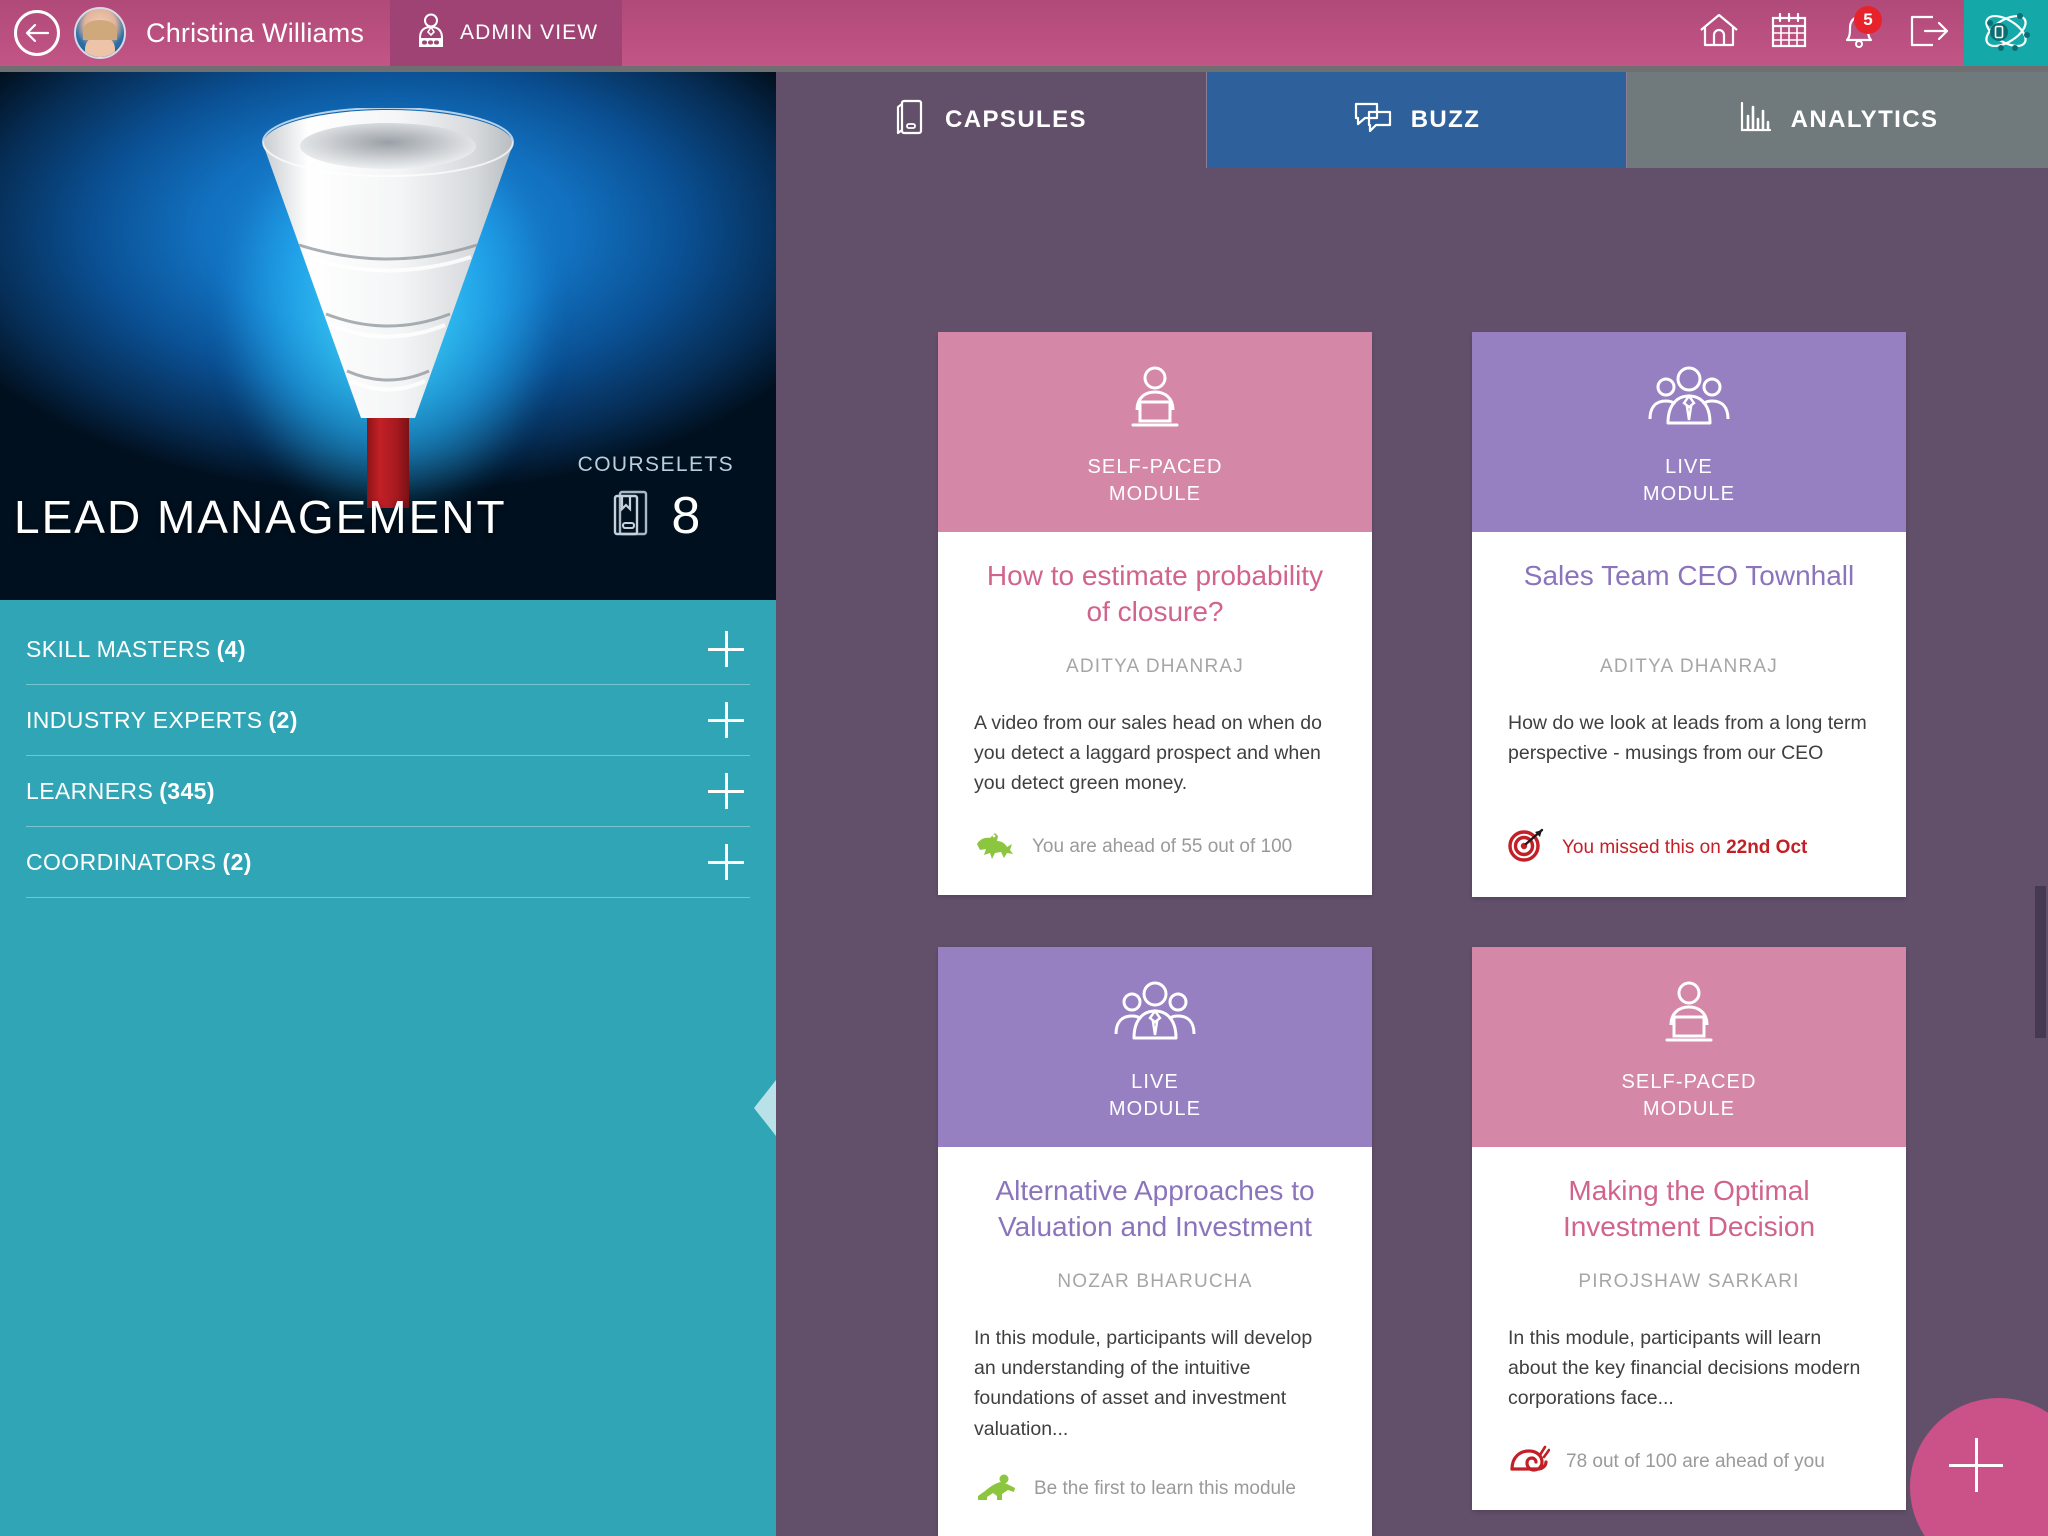 The width and height of the screenshot is (2048, 1536). What do you see at coordinates (1864, 119) in the screenshot?
I see `tab-analytics-label: ANALYTICS` at bounding box center [1864, 119].